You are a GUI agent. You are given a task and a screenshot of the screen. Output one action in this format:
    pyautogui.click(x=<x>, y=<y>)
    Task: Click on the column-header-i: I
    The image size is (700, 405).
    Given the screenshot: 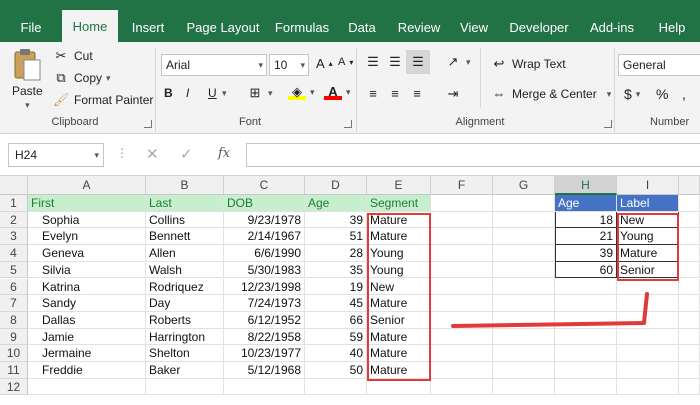 What is the action you would take?
    pyautogui.click(x=648, y=185)
    